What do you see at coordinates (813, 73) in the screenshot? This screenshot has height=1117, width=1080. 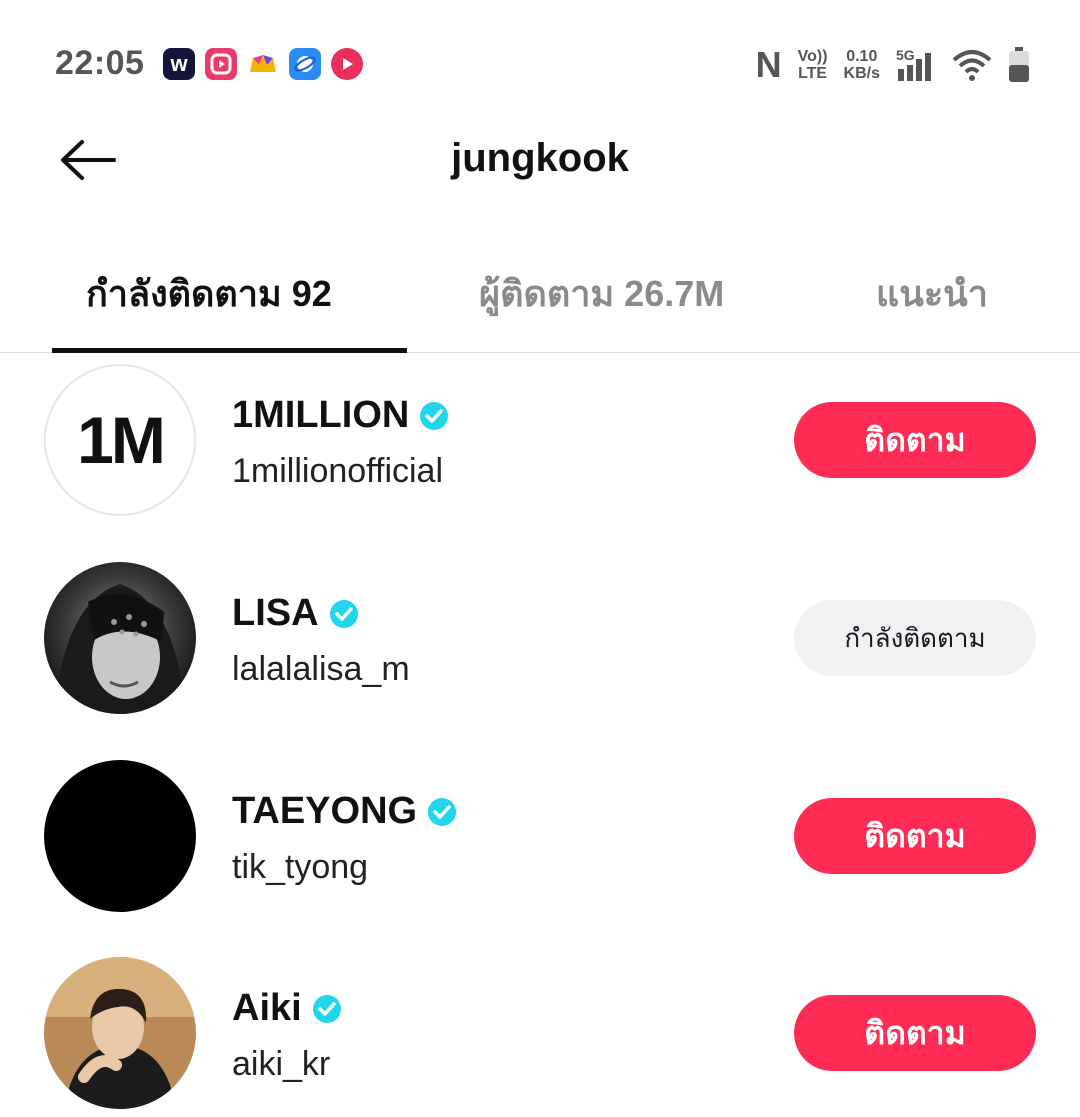 I see `lte-label: LTE` at bounding box center [813, 73].